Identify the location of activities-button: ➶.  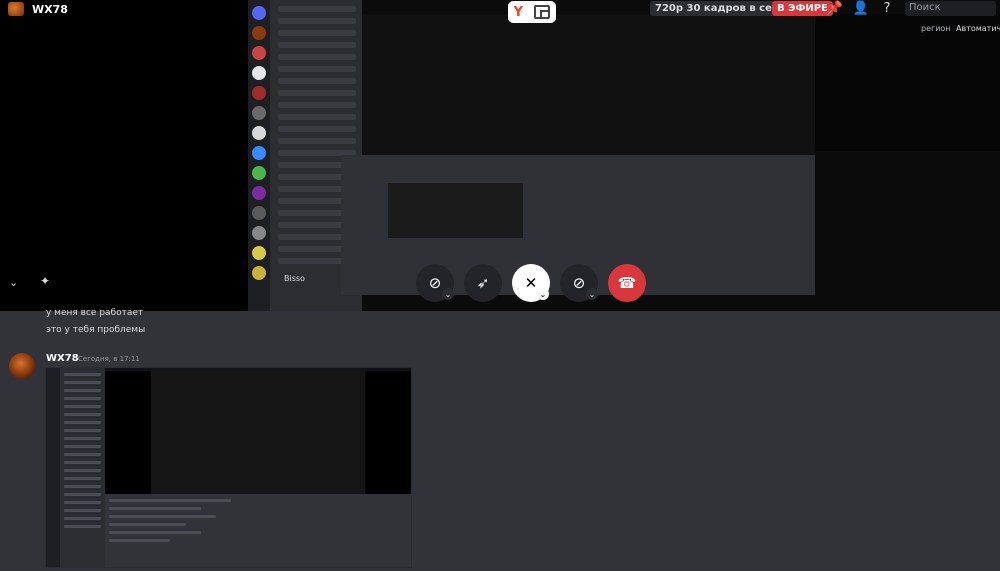
(483, 283).